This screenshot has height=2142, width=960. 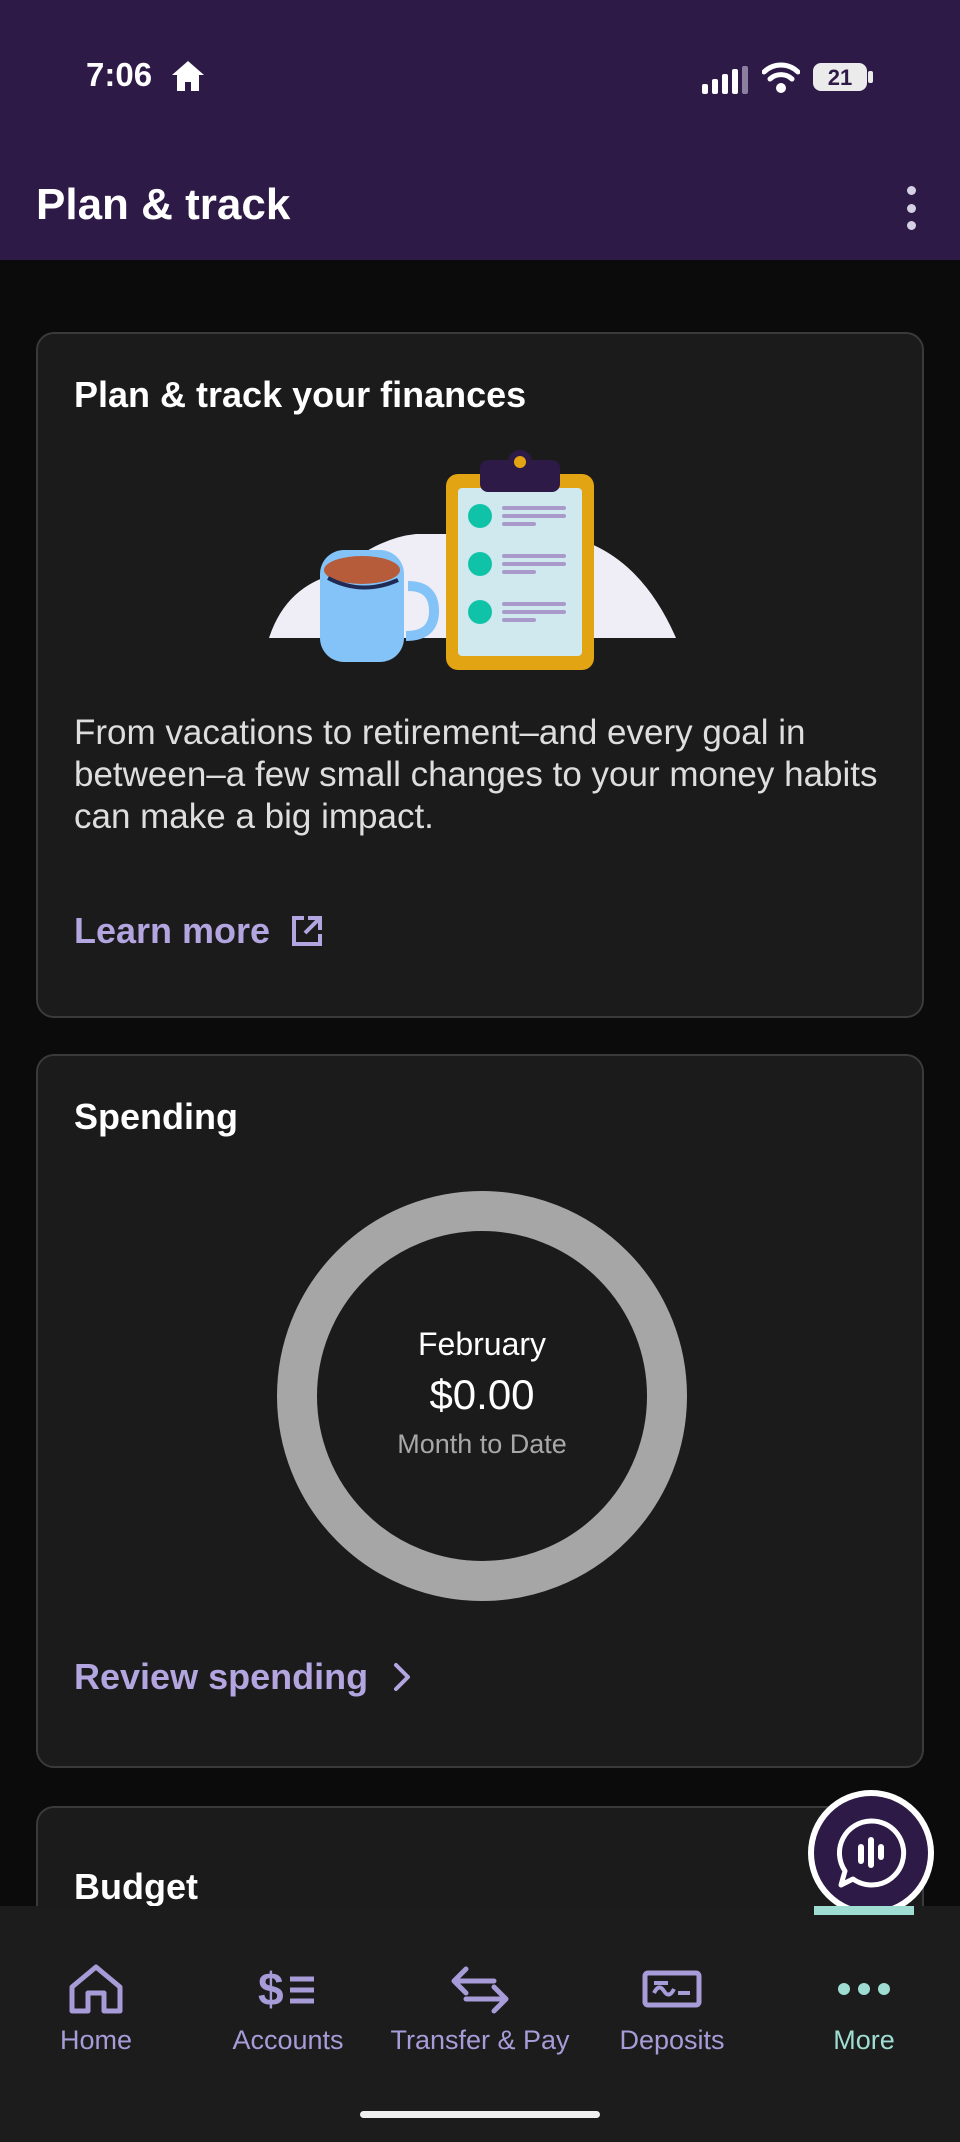 I want to click on review-spending-link: Review spending, so click(x=243, y=1677).